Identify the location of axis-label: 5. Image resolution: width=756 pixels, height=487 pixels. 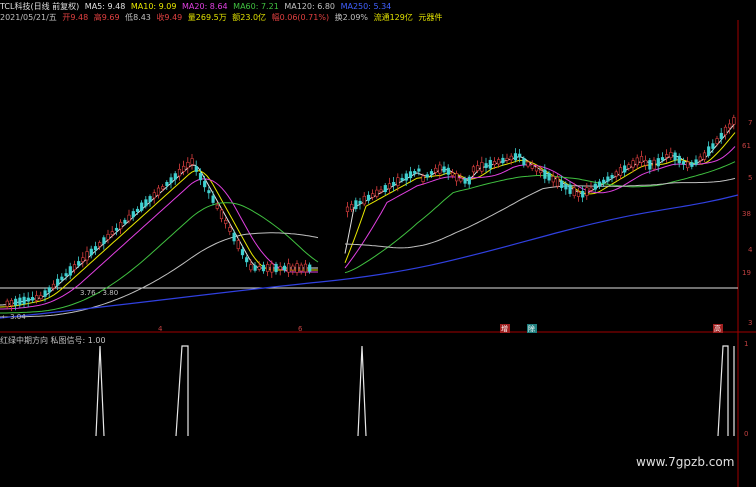
(750, 178).